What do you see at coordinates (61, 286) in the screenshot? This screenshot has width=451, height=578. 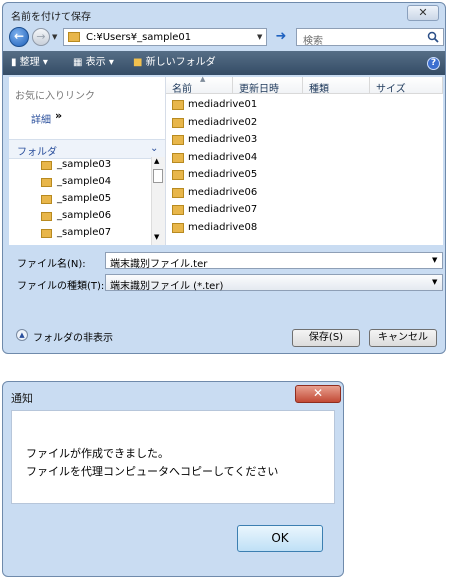 I see `filetype-label: ファイルの種類(T):` at bounding box center [61, 286].